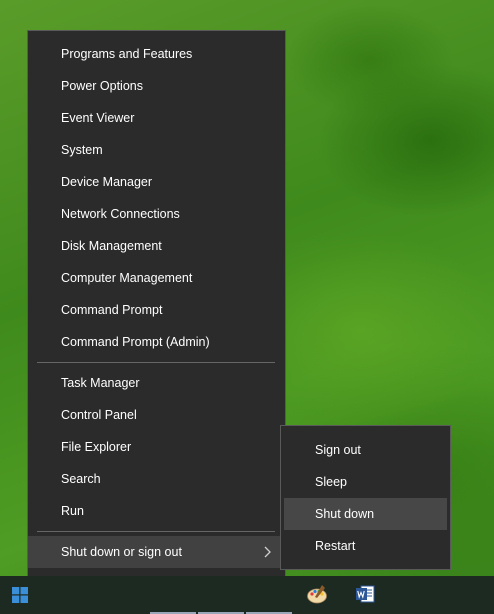 Image resolution: width=494 pixels, height=614 pixels. What do you see at coordinates (156, 54) in the screenshot?
I see `menu-item-programs-and-features: Programs and Features` at bounding box center [156, 54].